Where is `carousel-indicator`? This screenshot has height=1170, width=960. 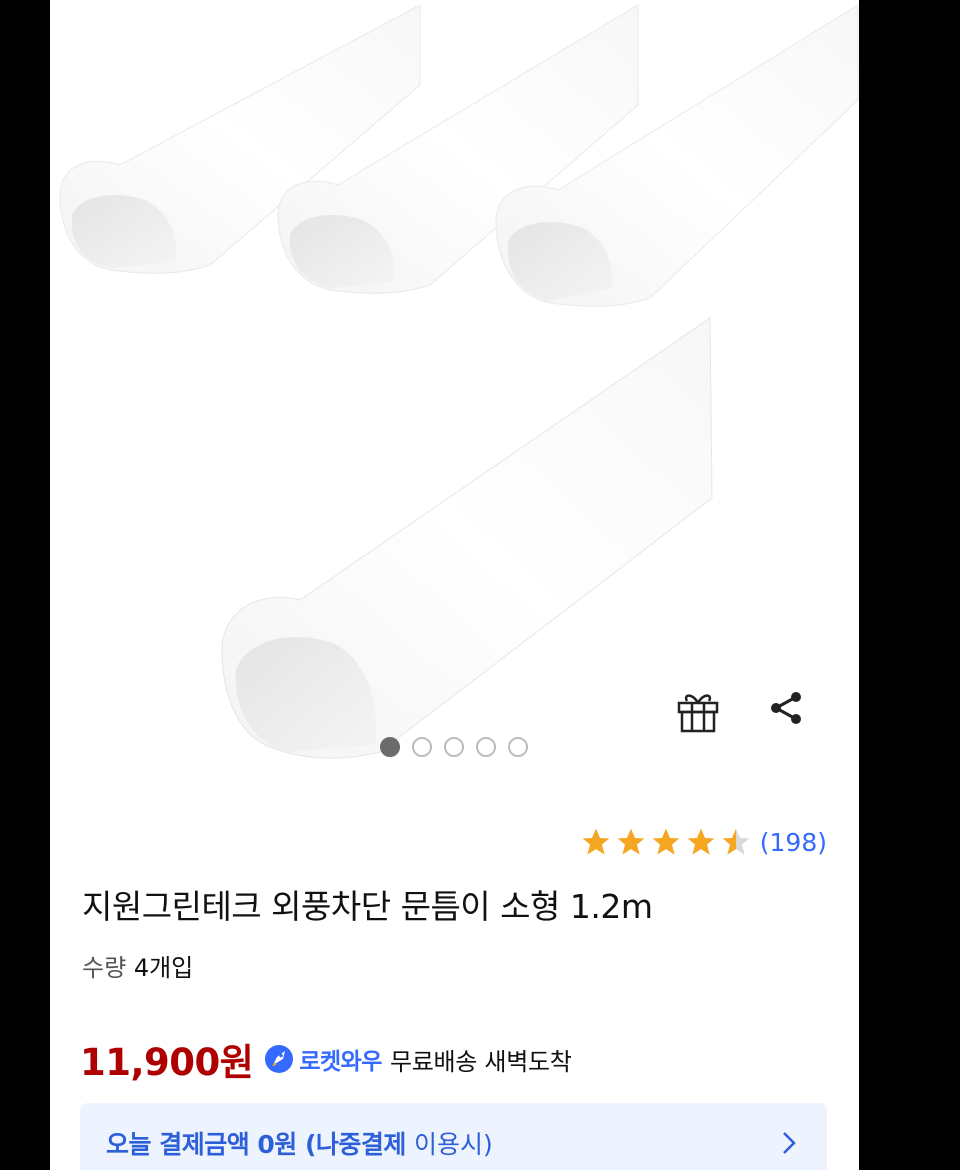
carousel-indicator is located at coordinates (454, 747).